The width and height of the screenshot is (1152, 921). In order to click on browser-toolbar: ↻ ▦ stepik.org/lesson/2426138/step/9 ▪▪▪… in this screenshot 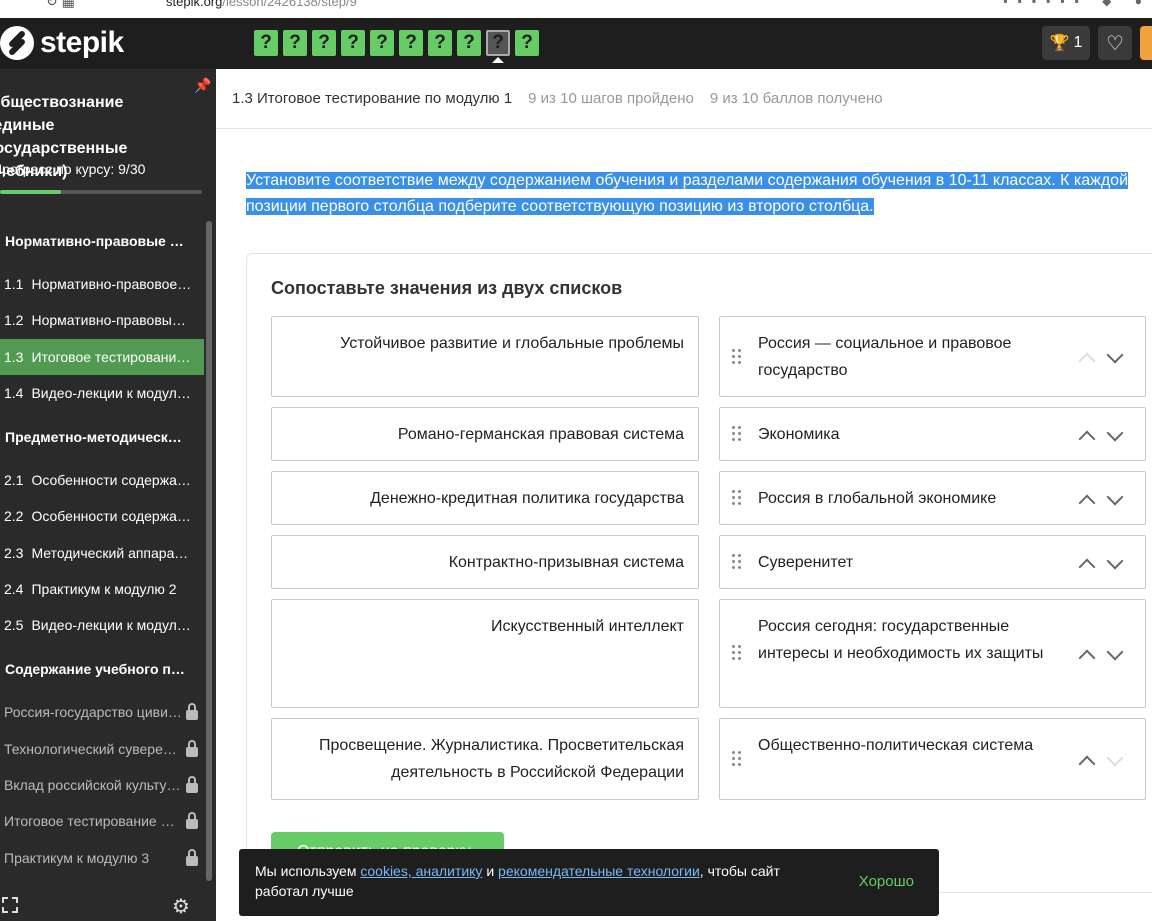, I will do `click(576, 9)`.